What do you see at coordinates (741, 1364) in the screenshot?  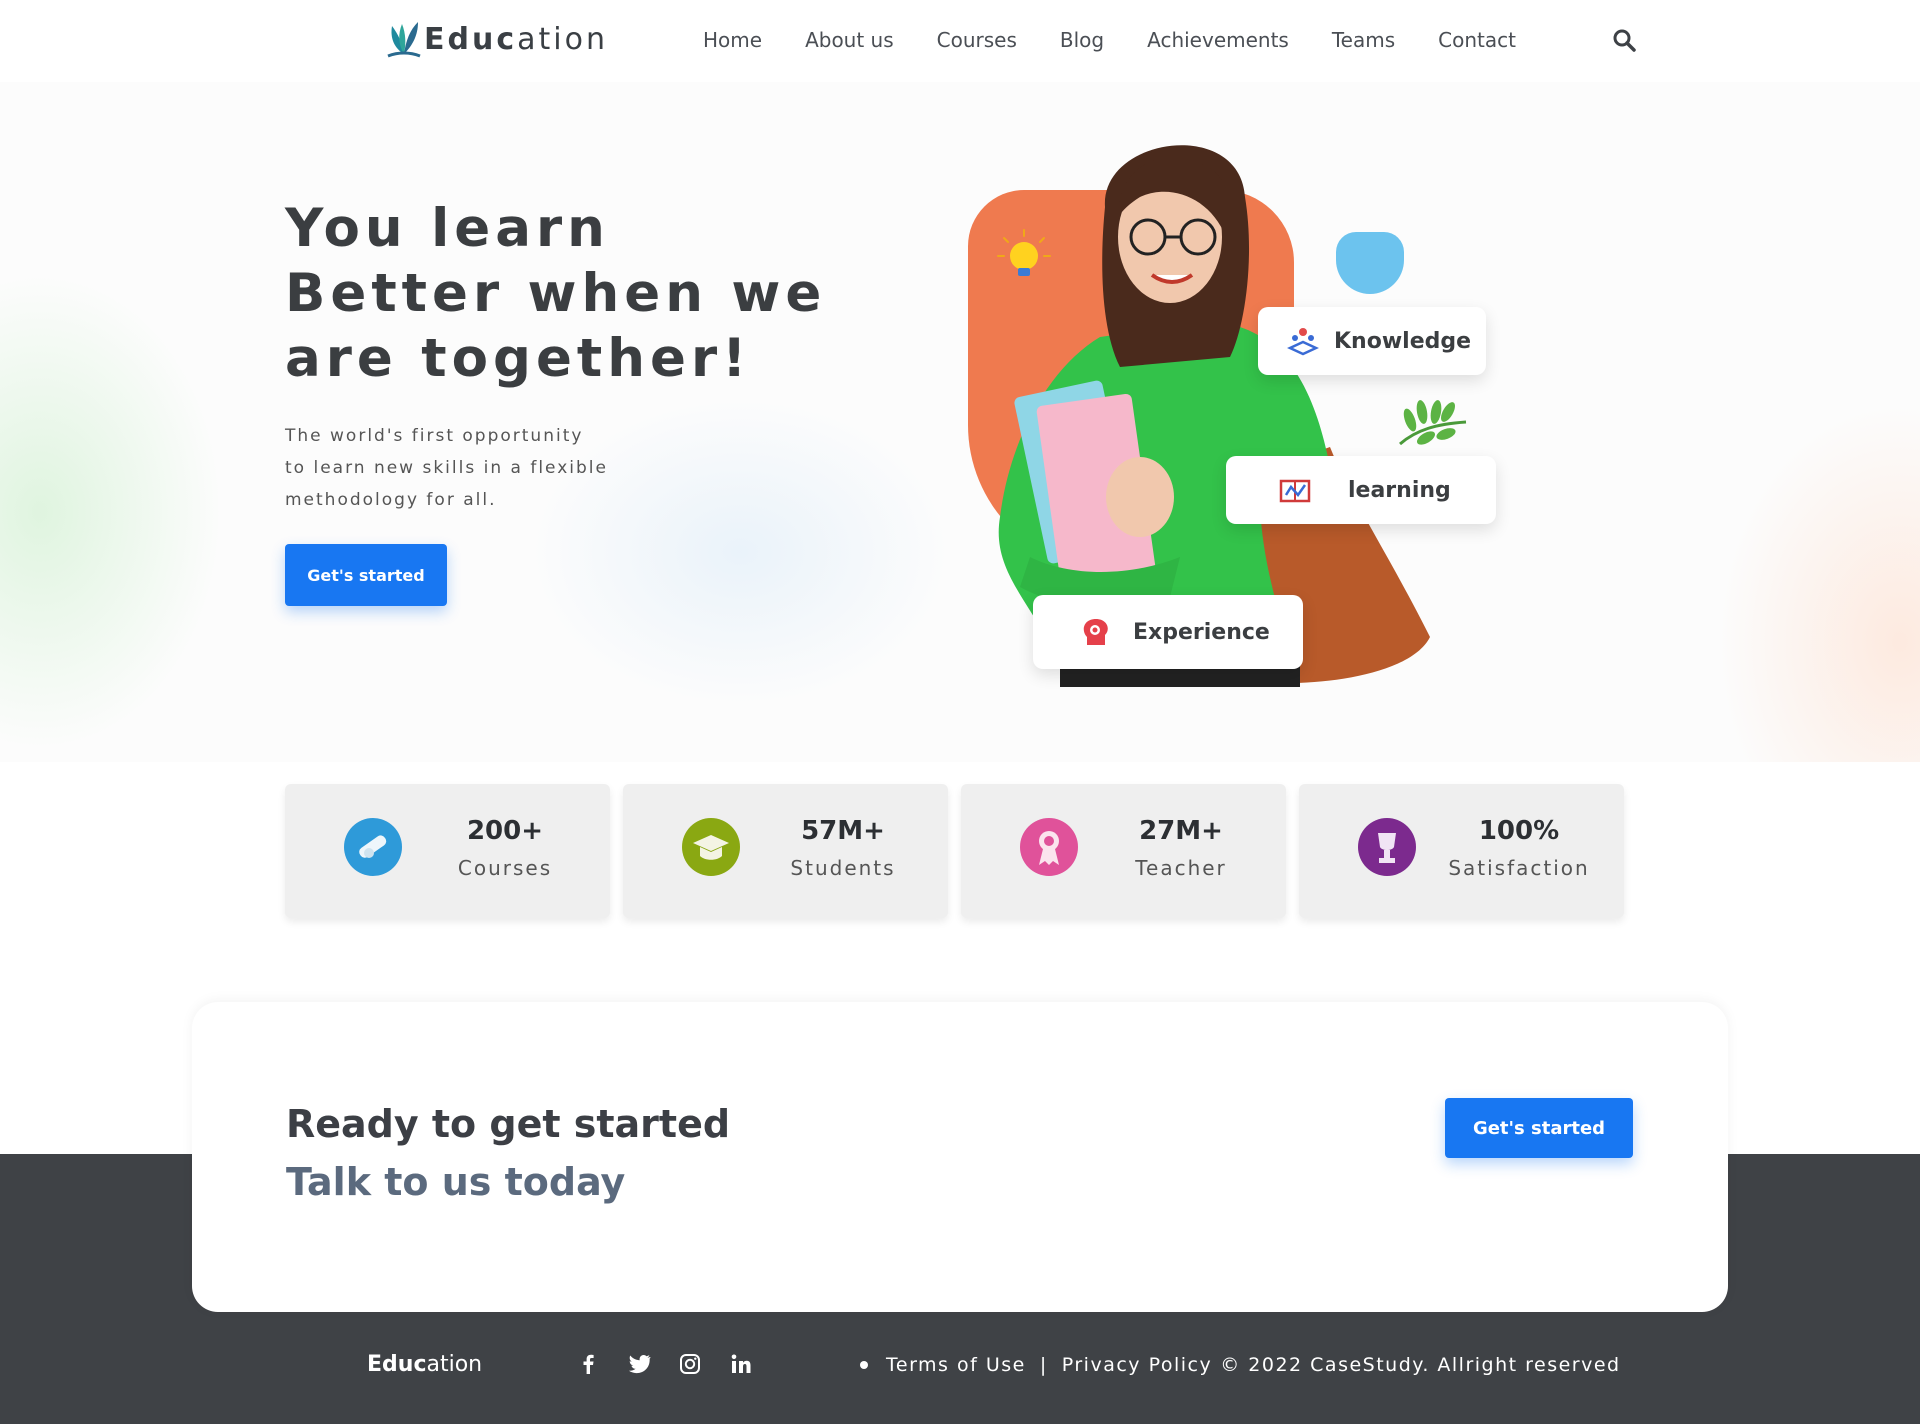 I see `linkedin-icon` at bounding box center [741, 1364].